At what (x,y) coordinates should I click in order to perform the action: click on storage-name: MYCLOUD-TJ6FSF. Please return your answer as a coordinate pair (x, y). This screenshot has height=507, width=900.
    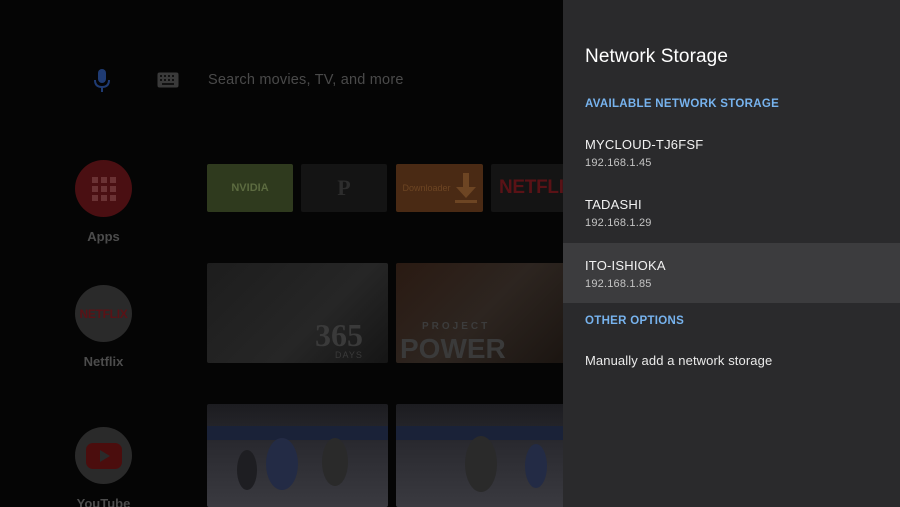
    Looking at the image, I should click on (644, 144).